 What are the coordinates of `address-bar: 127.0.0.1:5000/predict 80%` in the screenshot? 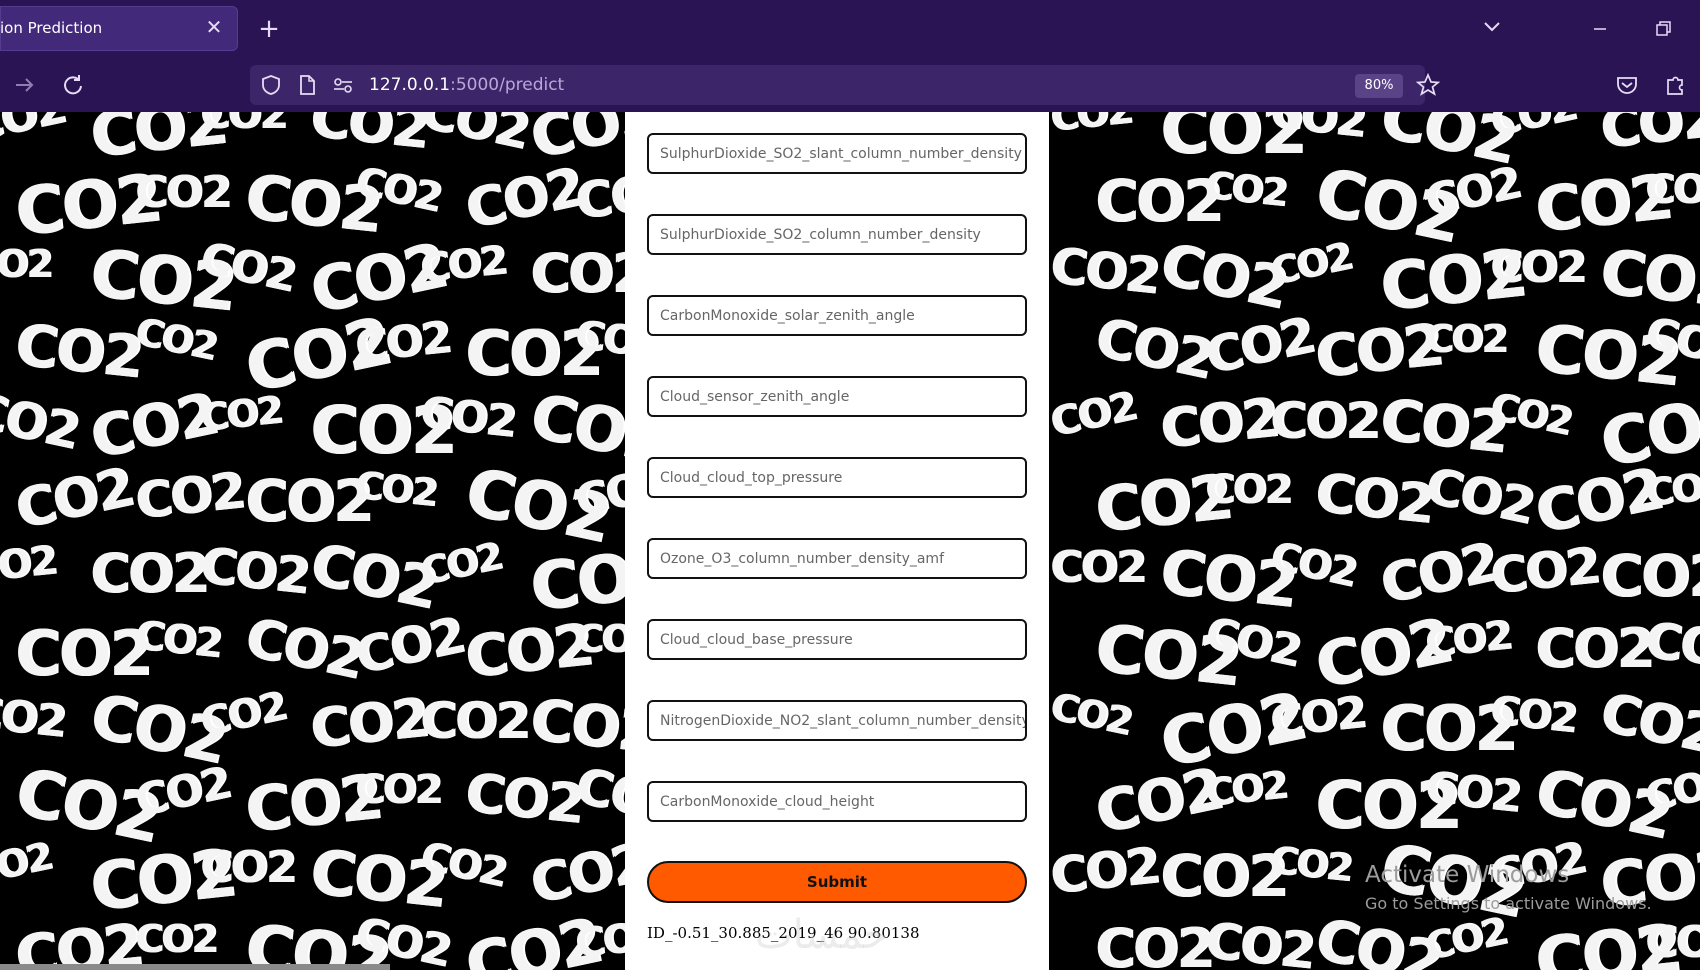 It's located at (845, 85).